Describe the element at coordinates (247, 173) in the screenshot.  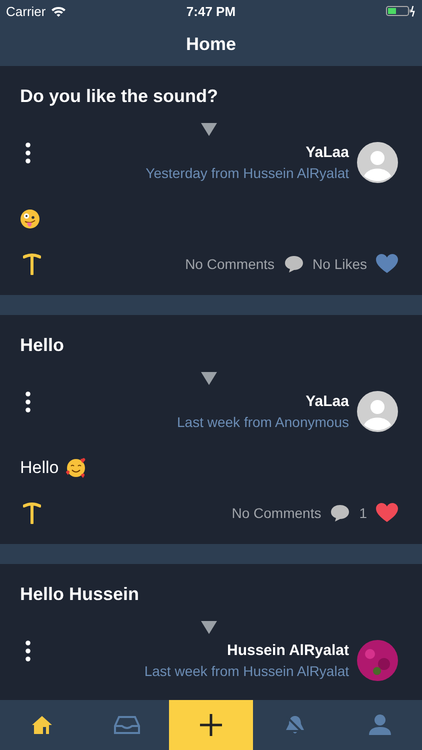
I see `post-meta: Yesterday from Hussein AlRyalat` at that location.